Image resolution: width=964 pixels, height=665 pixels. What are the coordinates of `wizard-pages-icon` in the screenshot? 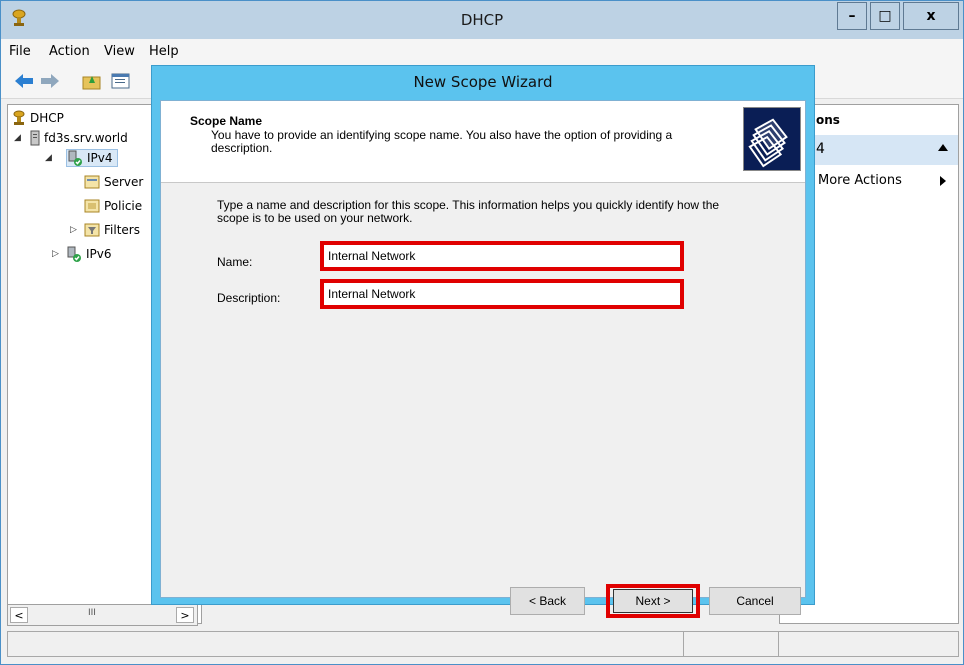 It's located at (772, 139).